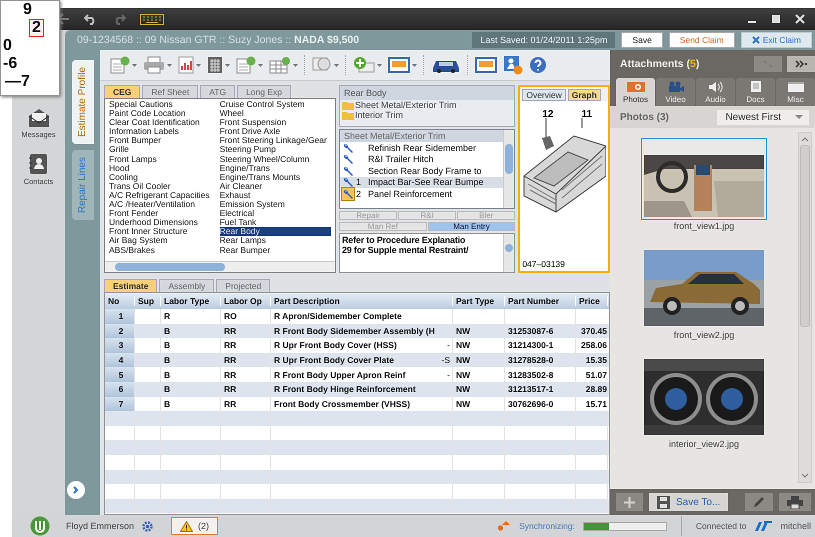 The width and height of the screenshot is (815, 537). Describe the element at coordinates (763, 117) in the screenshot. I see `sort-dropdown: Newest First` at that location.